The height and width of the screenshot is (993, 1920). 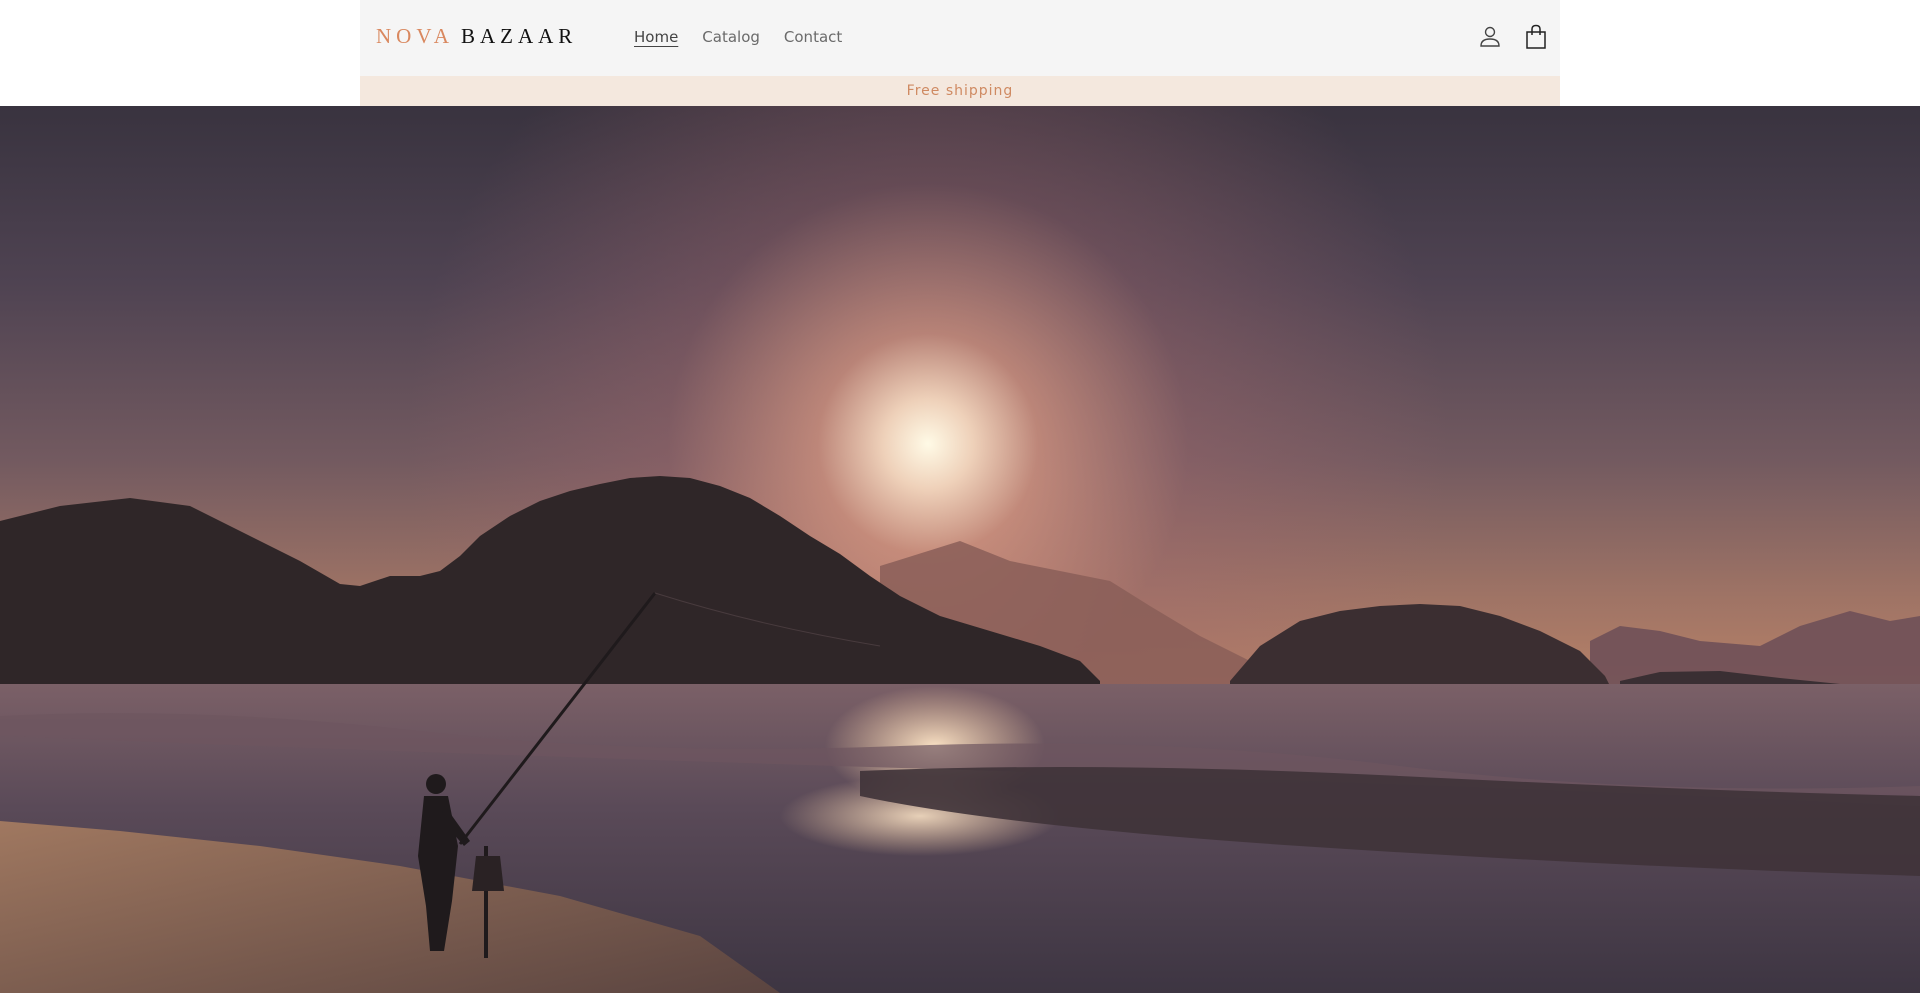 What do you see at coordinates (656, 37) in the screenshot?
I see `nav-link-home: Home` at bounding box center [656, 37].